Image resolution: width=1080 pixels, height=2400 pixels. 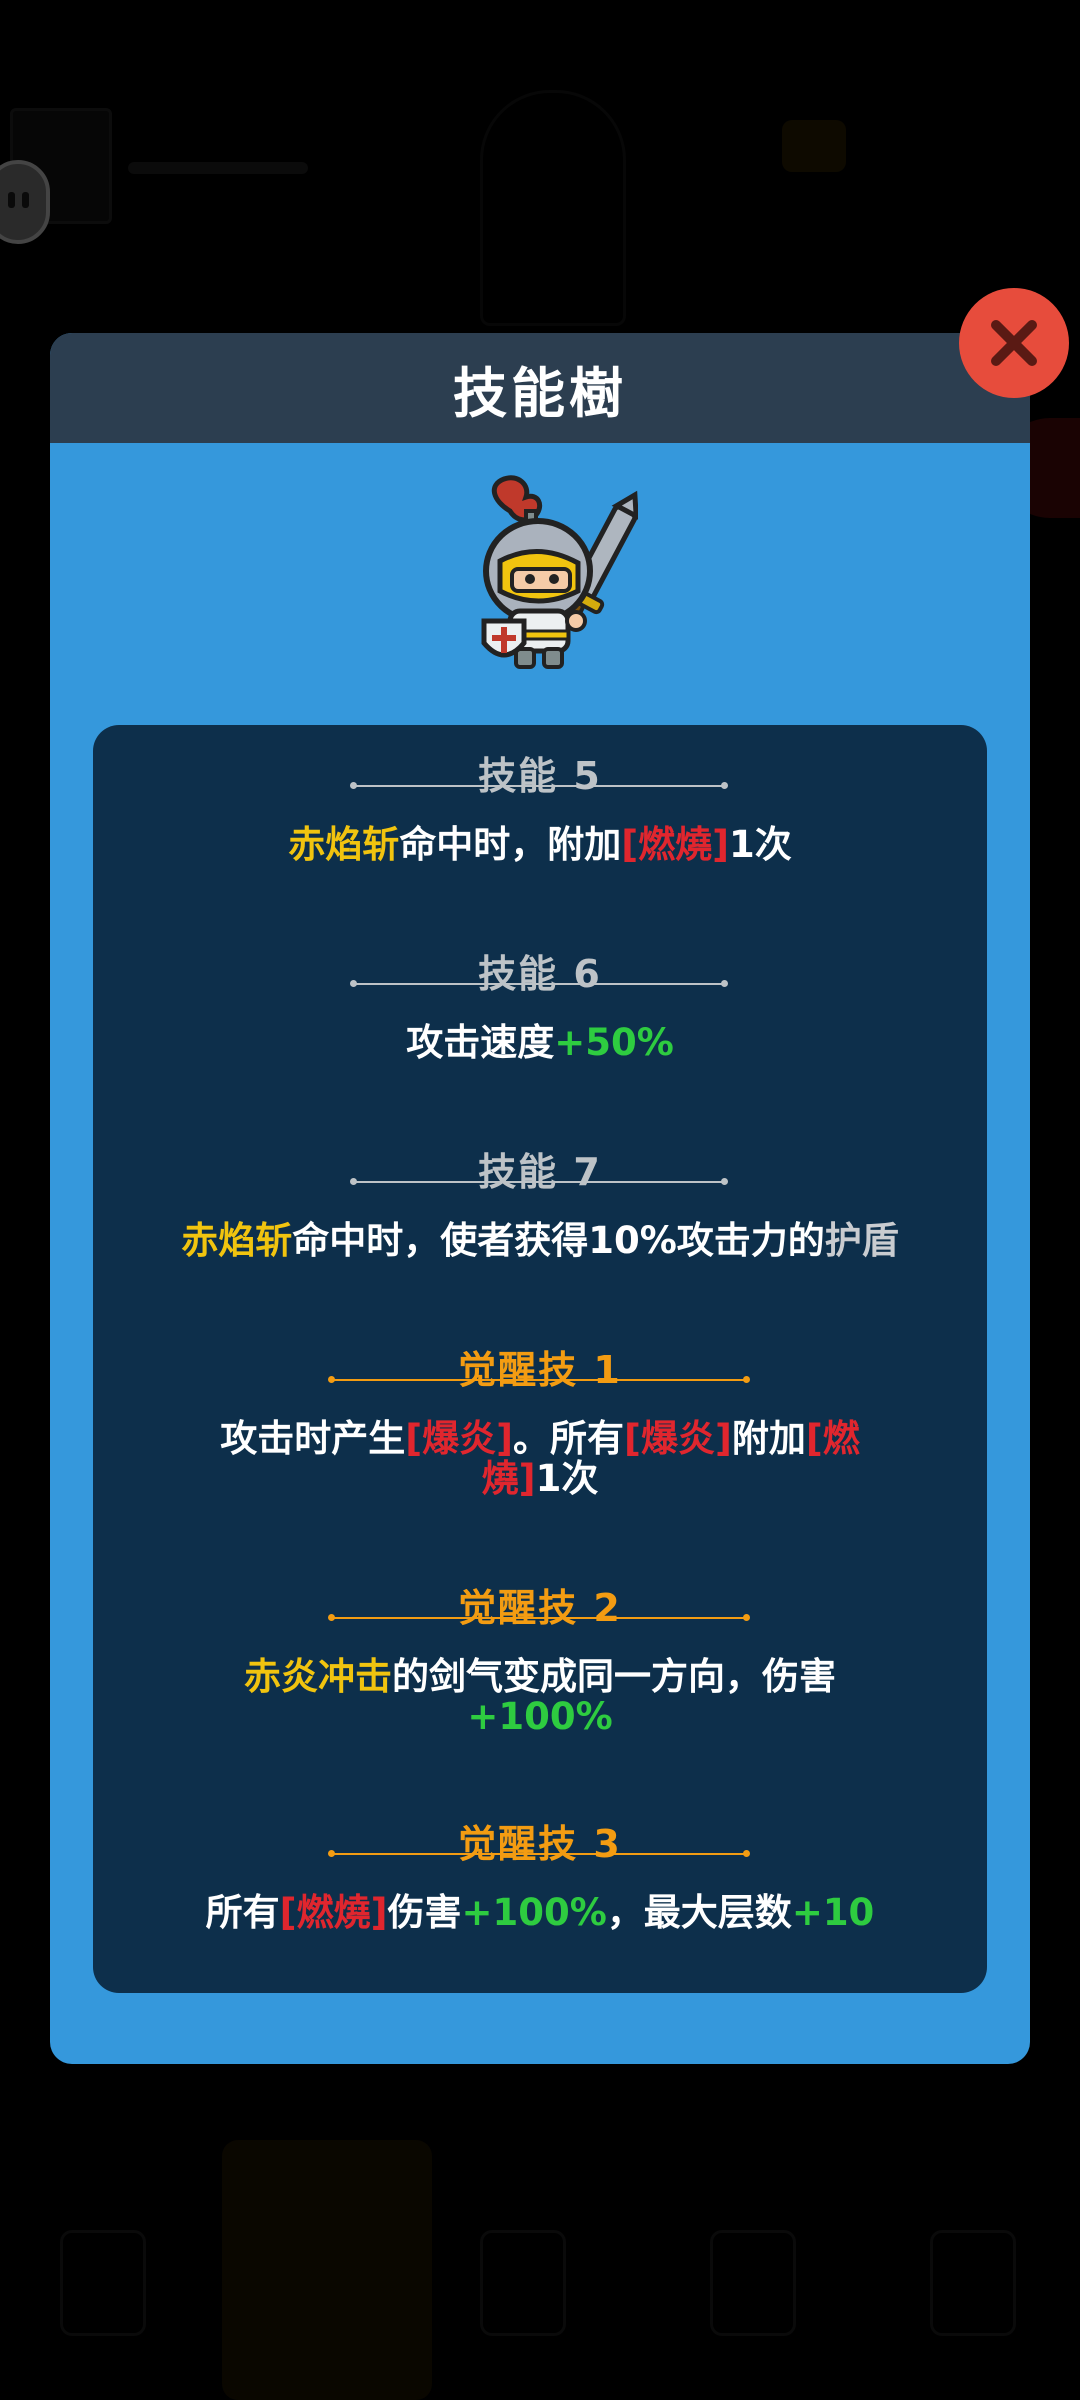 What do you see at coordinates (538, 576) in the screenshot?
I see `knight-hero-portrait-icon` at bounding box center [538, 576].